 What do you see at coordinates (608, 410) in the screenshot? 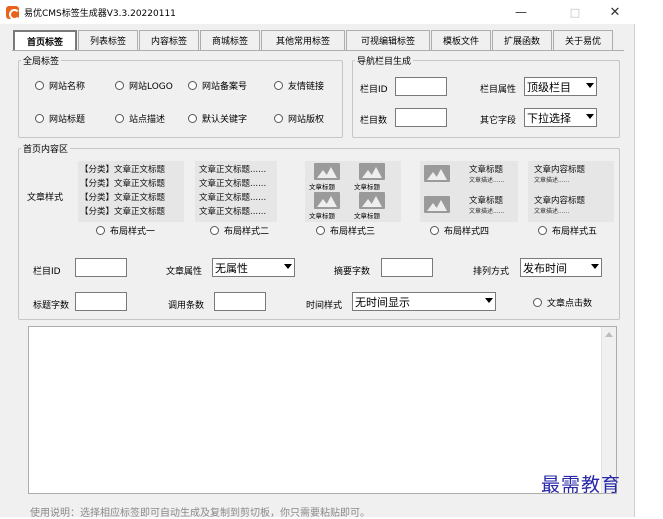
I see `vertical-scrollbar` at bounding box center [608, 410].